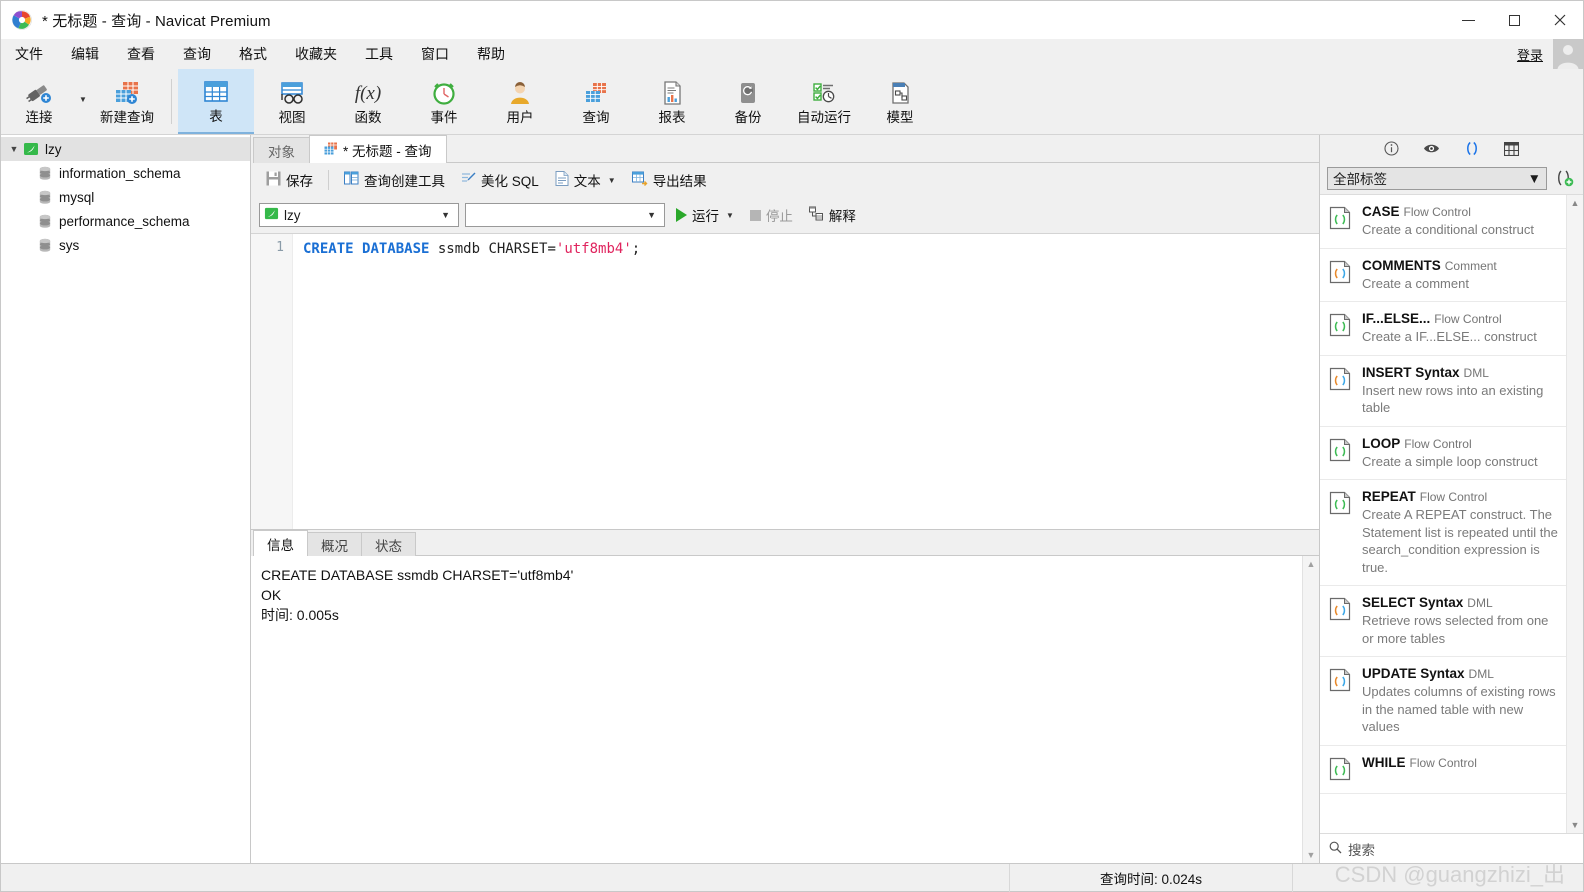  I want to click on ribbon-query-label: 查询, so click(596, 118).